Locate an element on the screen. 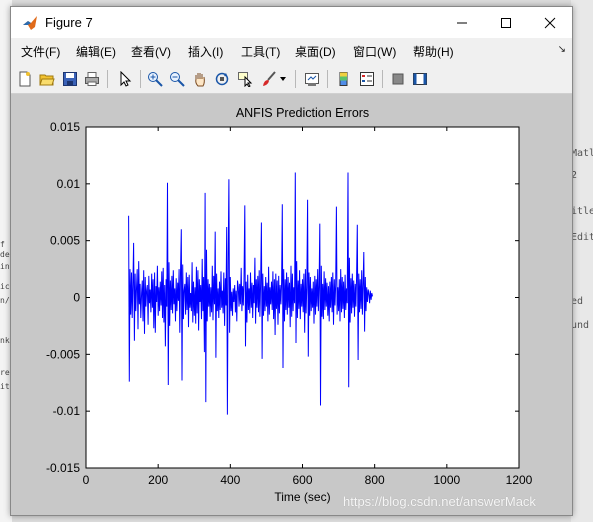  rotate-button is located at coordinates (222, 79).